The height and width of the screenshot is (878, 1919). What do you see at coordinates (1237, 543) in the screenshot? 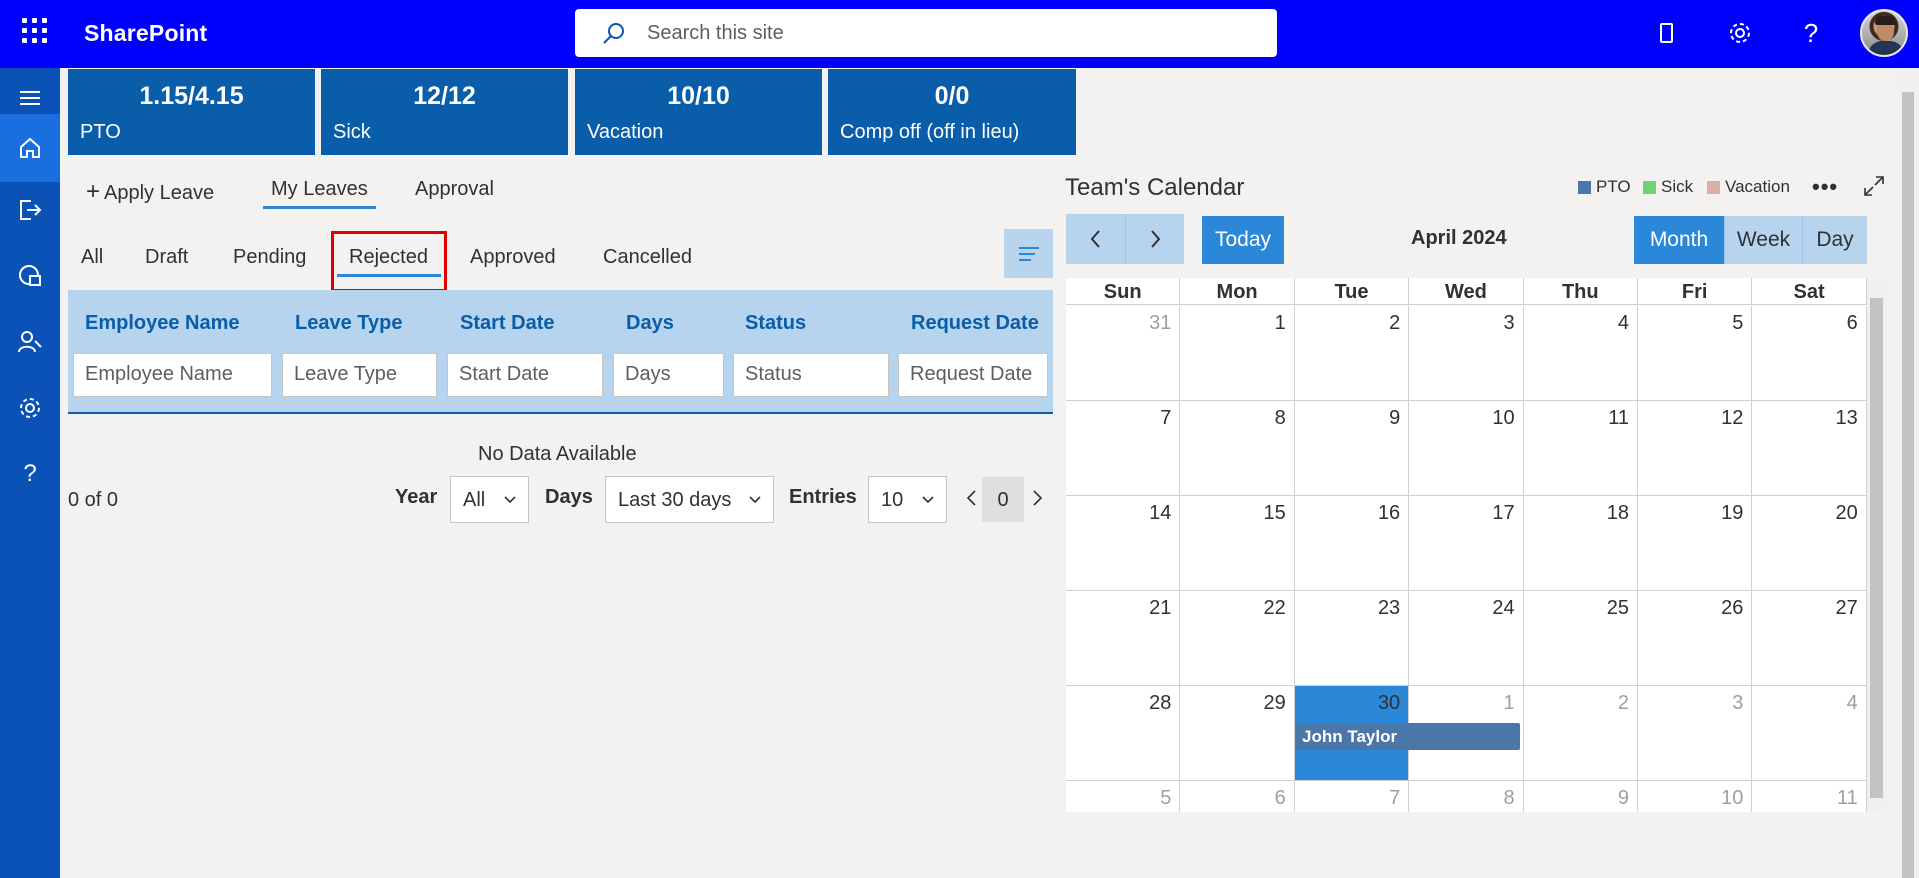
I see `calendar-day-cell: 15` at bounding box center [1237, 543].